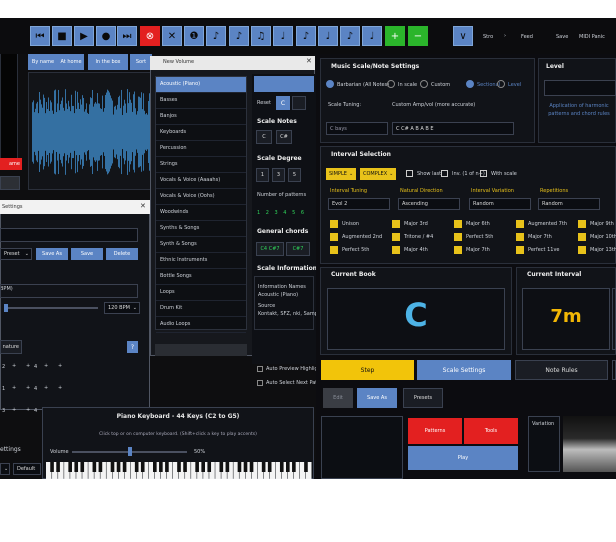  What do you see at coordinates (84, 36) in the screenshot?
I see `toolbar-button-2: ▶` at bounding box center [84, 36].